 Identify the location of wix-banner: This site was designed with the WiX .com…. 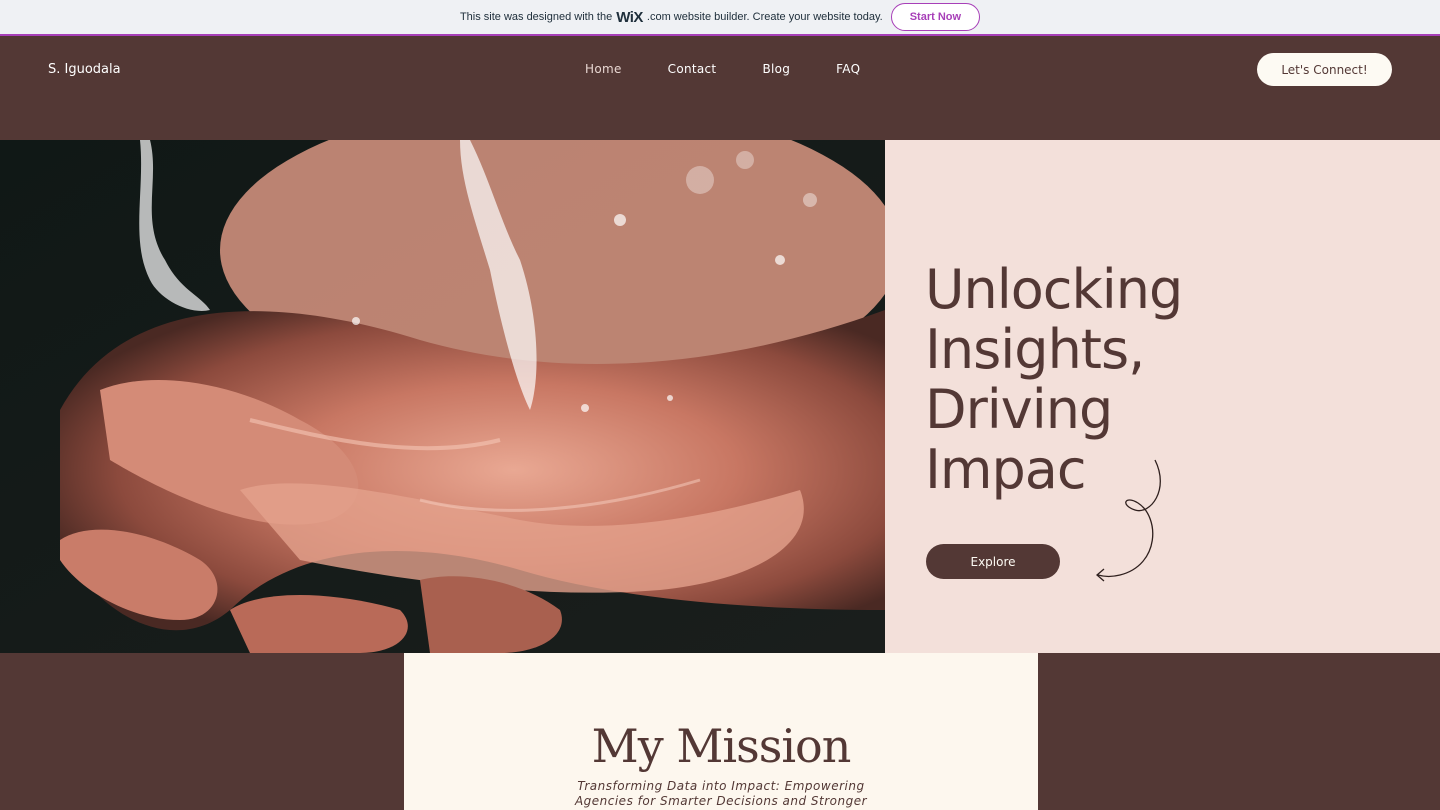
(720, 18).